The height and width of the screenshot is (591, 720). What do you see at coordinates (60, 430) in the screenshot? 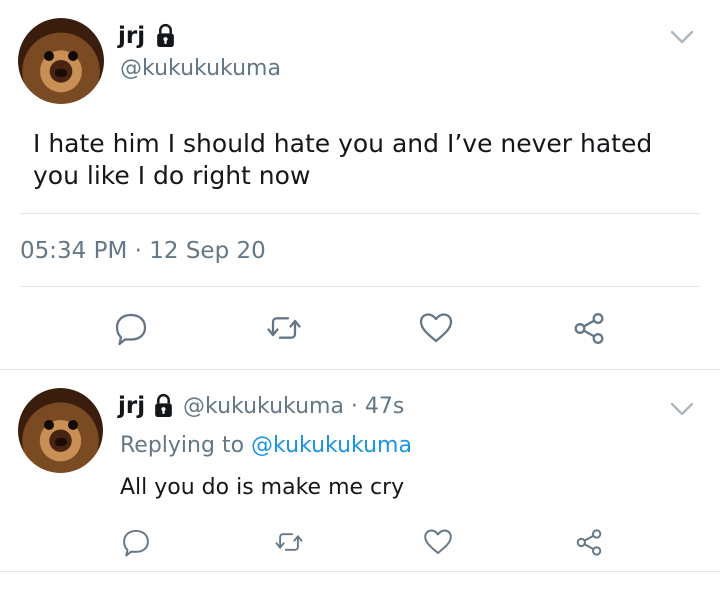
I see `reply-tweet-avatar` at bounding box center [60, 430].